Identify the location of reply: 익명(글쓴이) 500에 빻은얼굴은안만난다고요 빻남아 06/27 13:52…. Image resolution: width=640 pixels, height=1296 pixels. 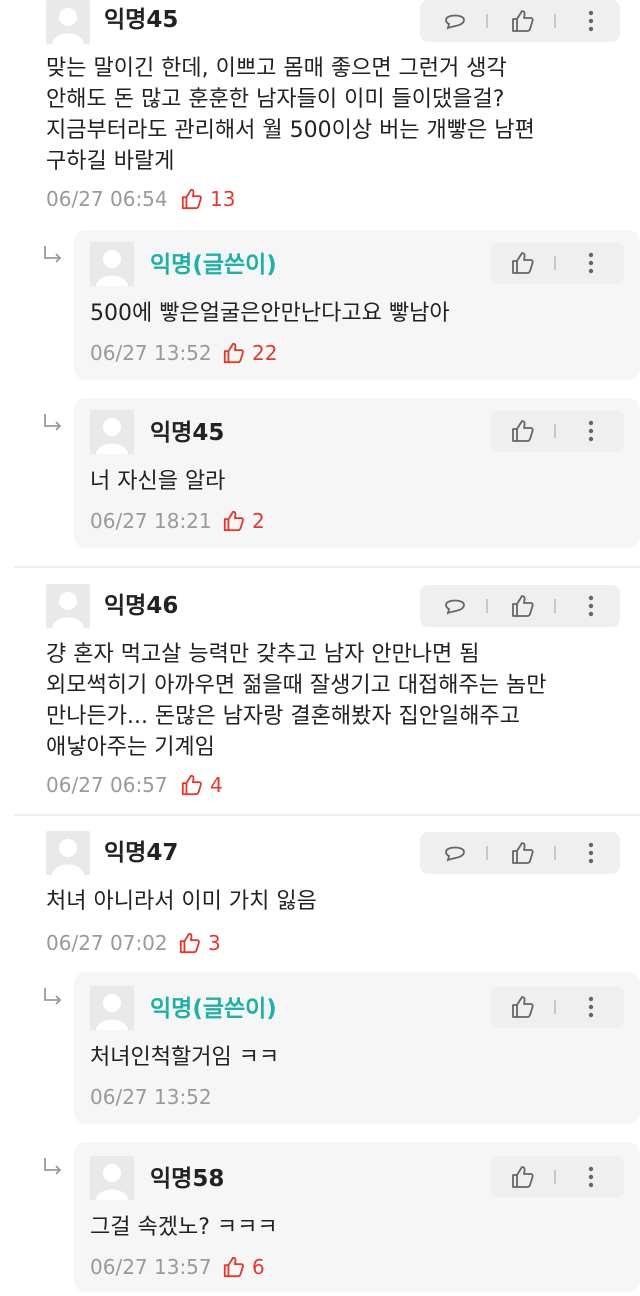
(357, 305).